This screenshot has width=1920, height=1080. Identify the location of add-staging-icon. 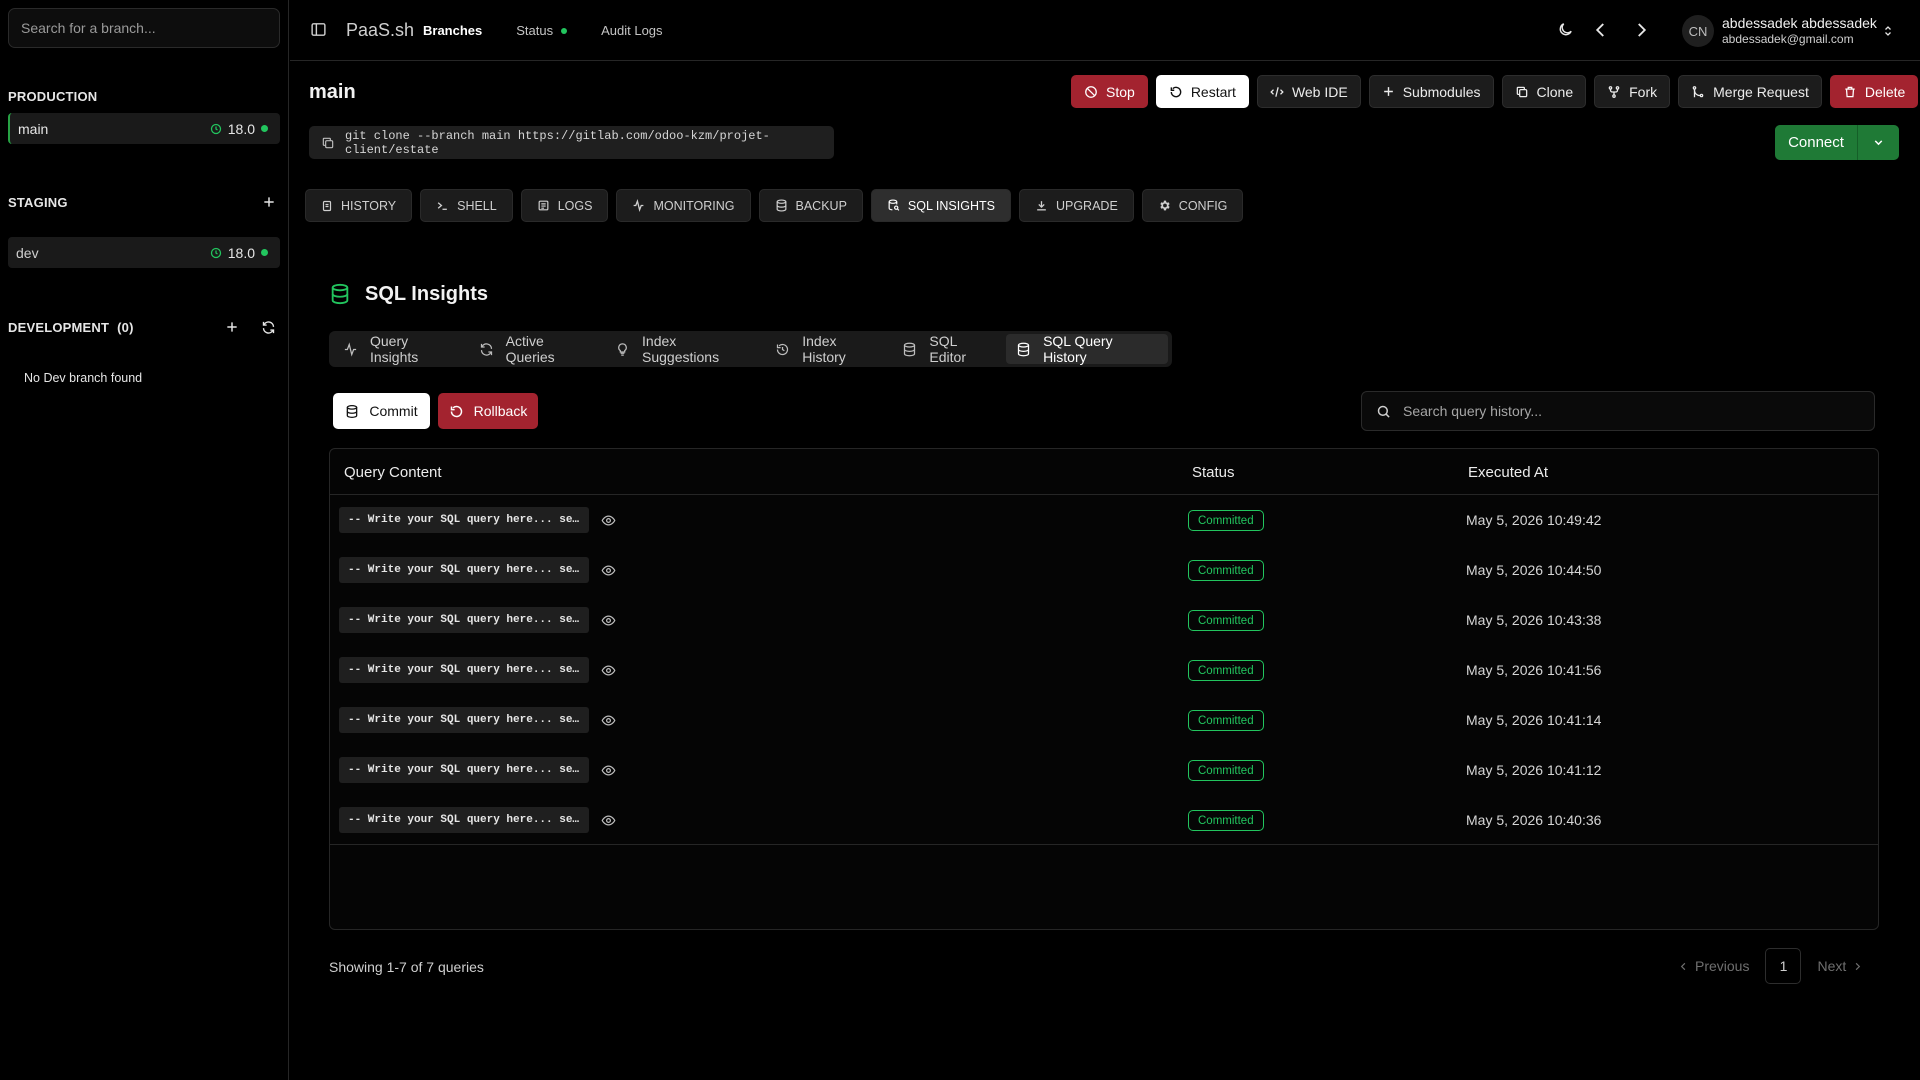
(269, 202).